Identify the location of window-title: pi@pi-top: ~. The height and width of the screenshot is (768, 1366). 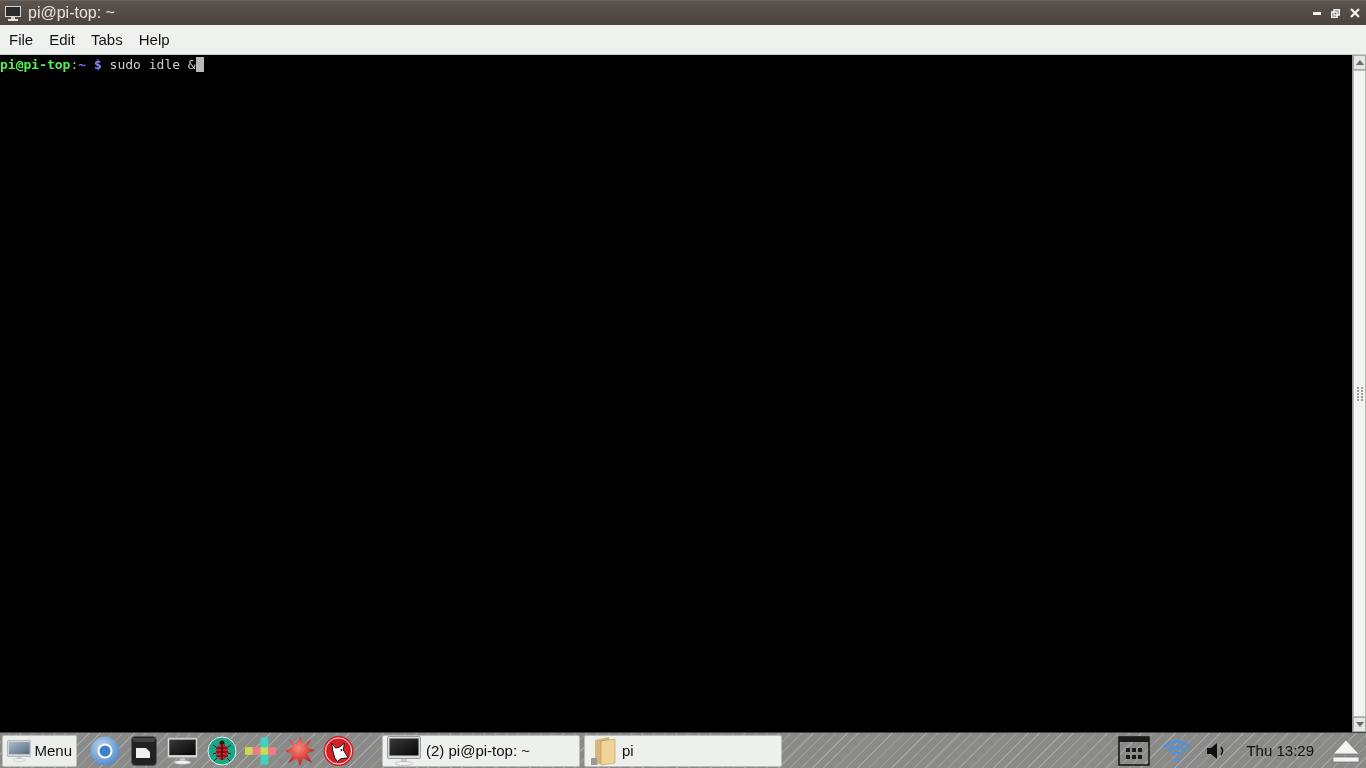
(71, 13).